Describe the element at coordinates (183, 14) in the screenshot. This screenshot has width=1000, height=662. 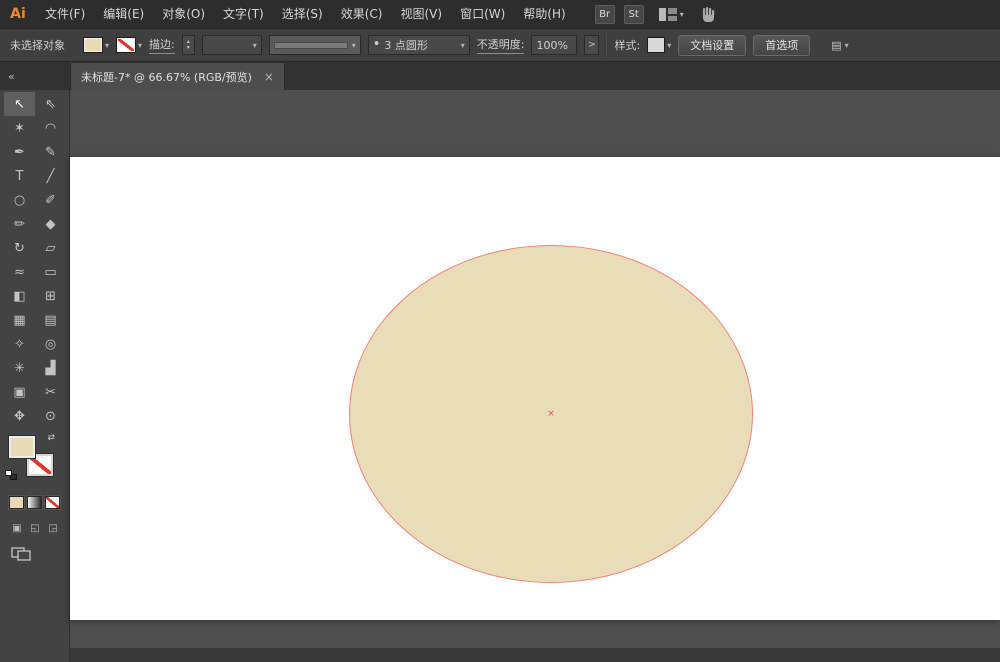
I see `menubar-item-2: 对象(O)` at that location.